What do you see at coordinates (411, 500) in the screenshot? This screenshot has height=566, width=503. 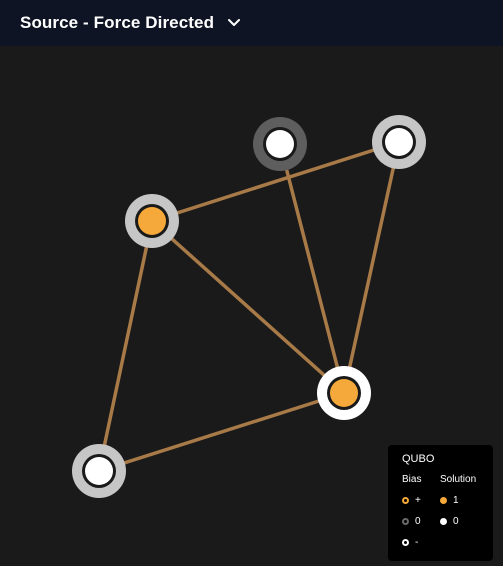 I see `legend-bias-plus: +` at bounding box center [411, 500].